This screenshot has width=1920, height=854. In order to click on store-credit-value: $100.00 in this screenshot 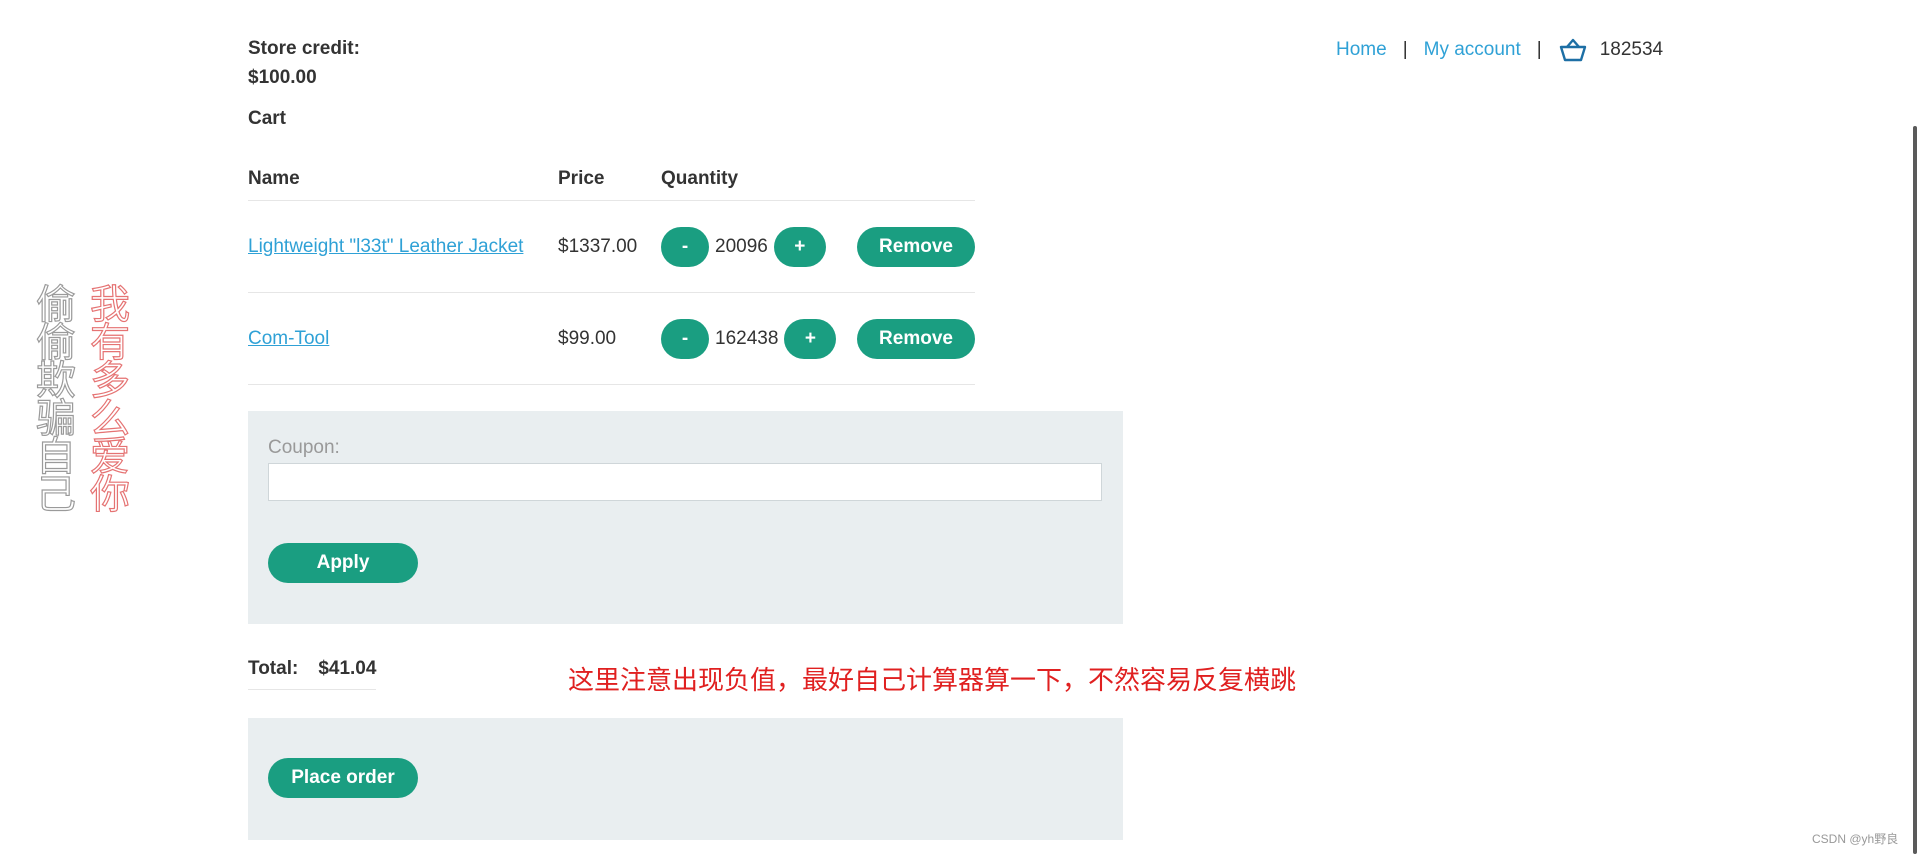, I will do `click(282, 77)`.